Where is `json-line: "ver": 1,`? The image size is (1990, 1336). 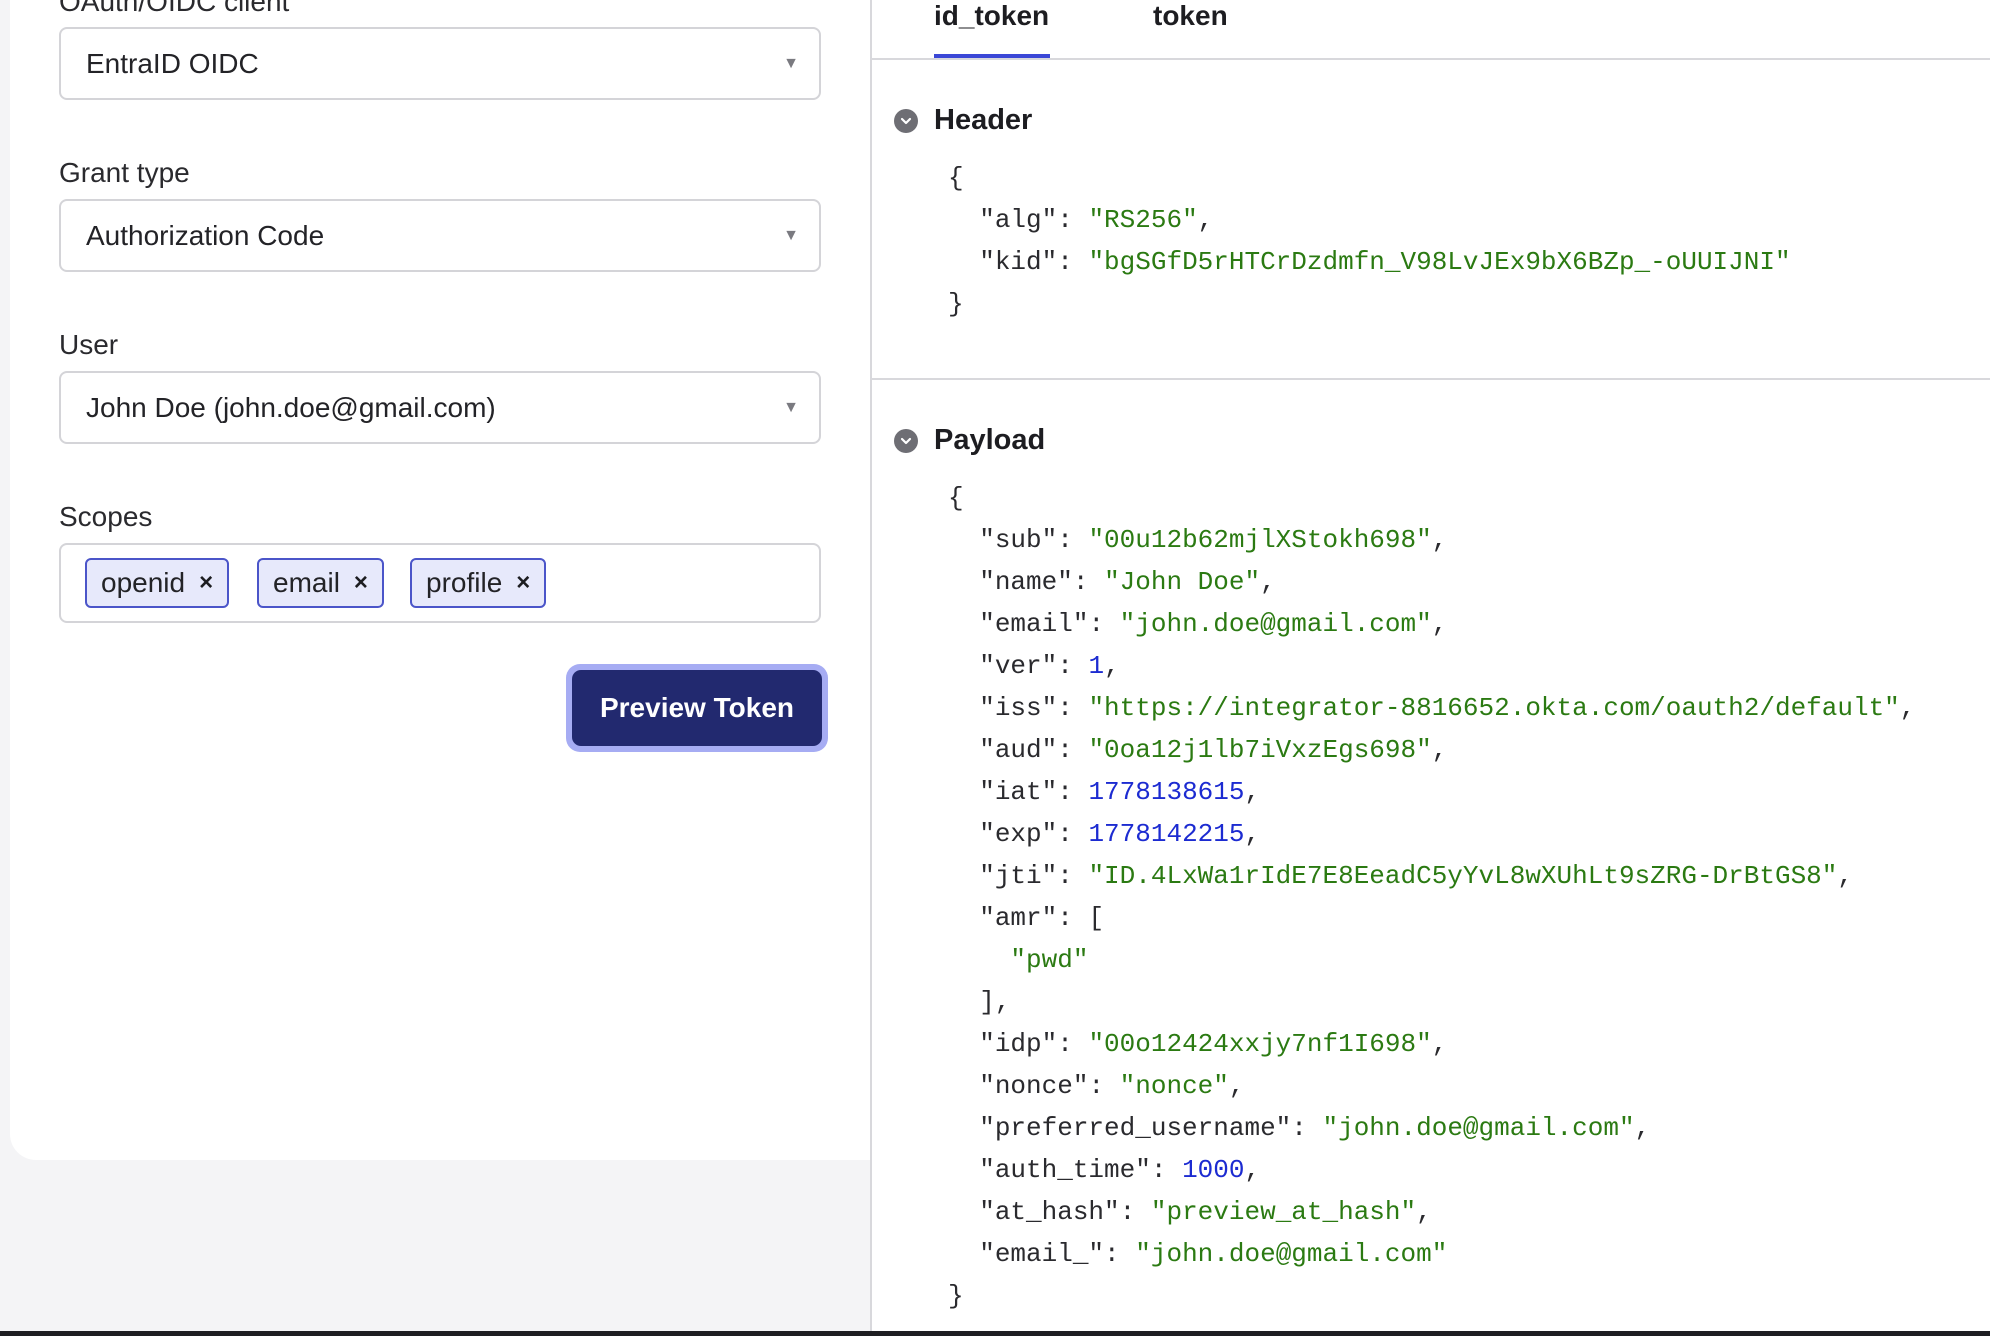 json-line: "ver": 1, is located at coordinates (1049, 666).